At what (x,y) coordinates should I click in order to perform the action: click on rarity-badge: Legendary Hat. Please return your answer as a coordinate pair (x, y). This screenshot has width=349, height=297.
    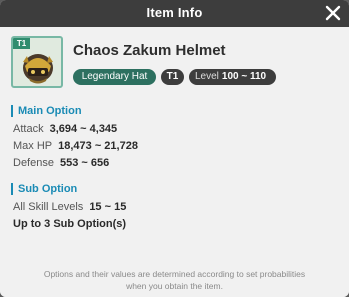
    Looking at the image, I should click on (114, 77).